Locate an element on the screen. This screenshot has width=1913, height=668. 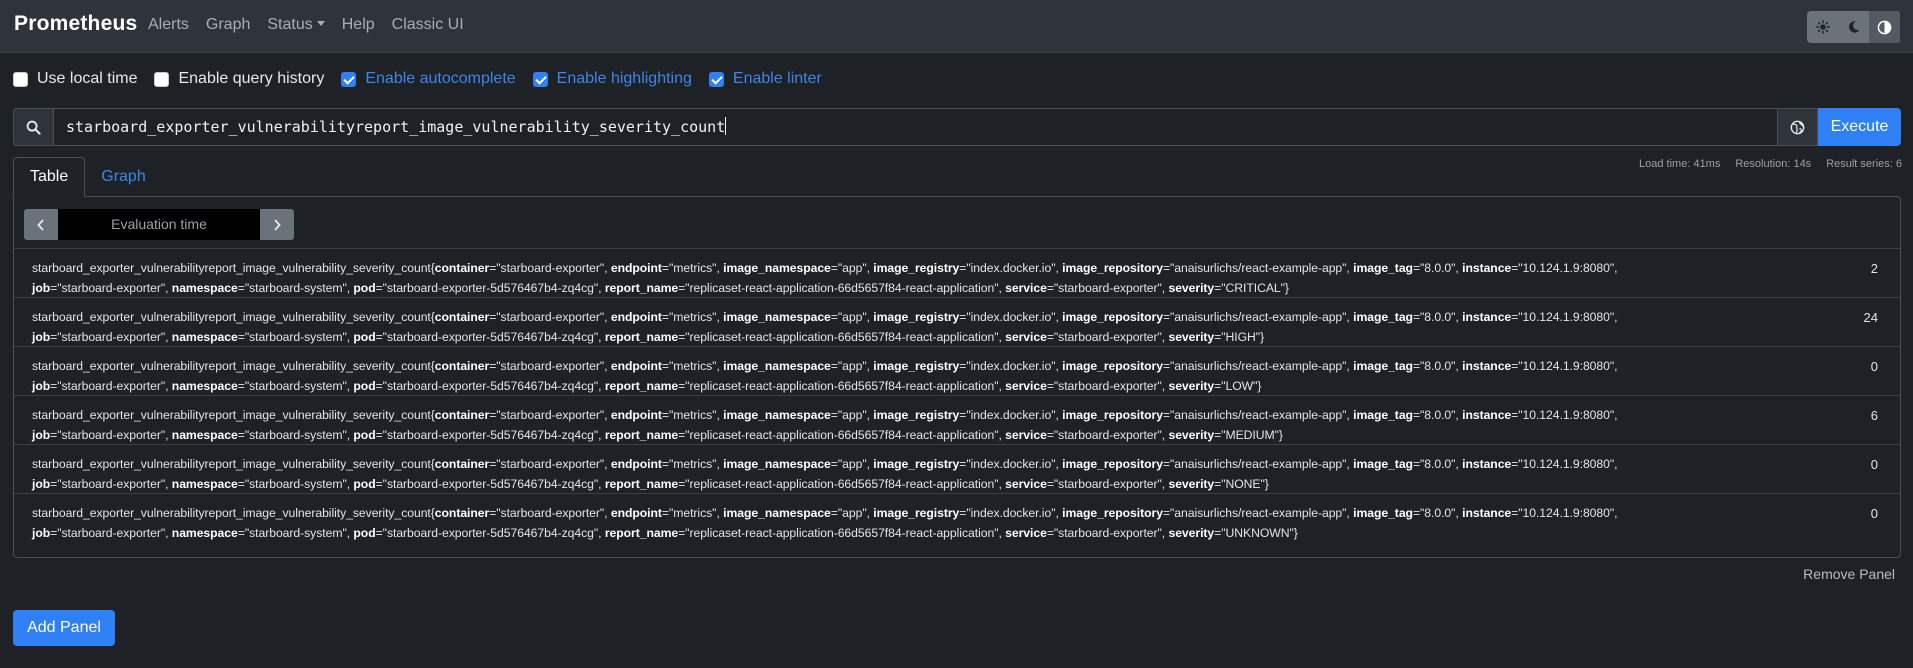
chevron-right-icon is located at coordinates (277, 224).